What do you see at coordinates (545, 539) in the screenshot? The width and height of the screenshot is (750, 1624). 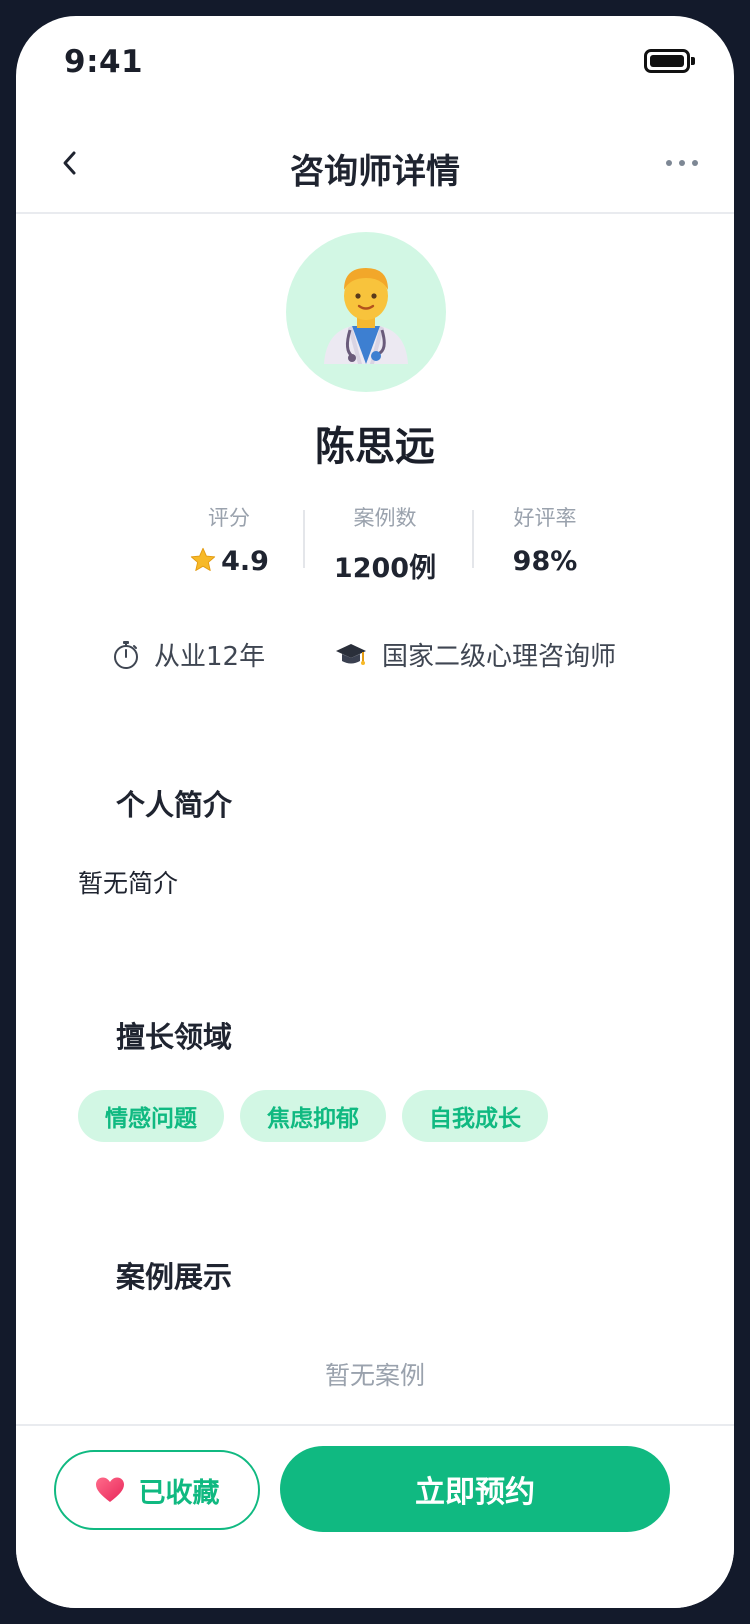 I see `stat-positive-rate: 好评率 98%` at bounding box center [545, 539].